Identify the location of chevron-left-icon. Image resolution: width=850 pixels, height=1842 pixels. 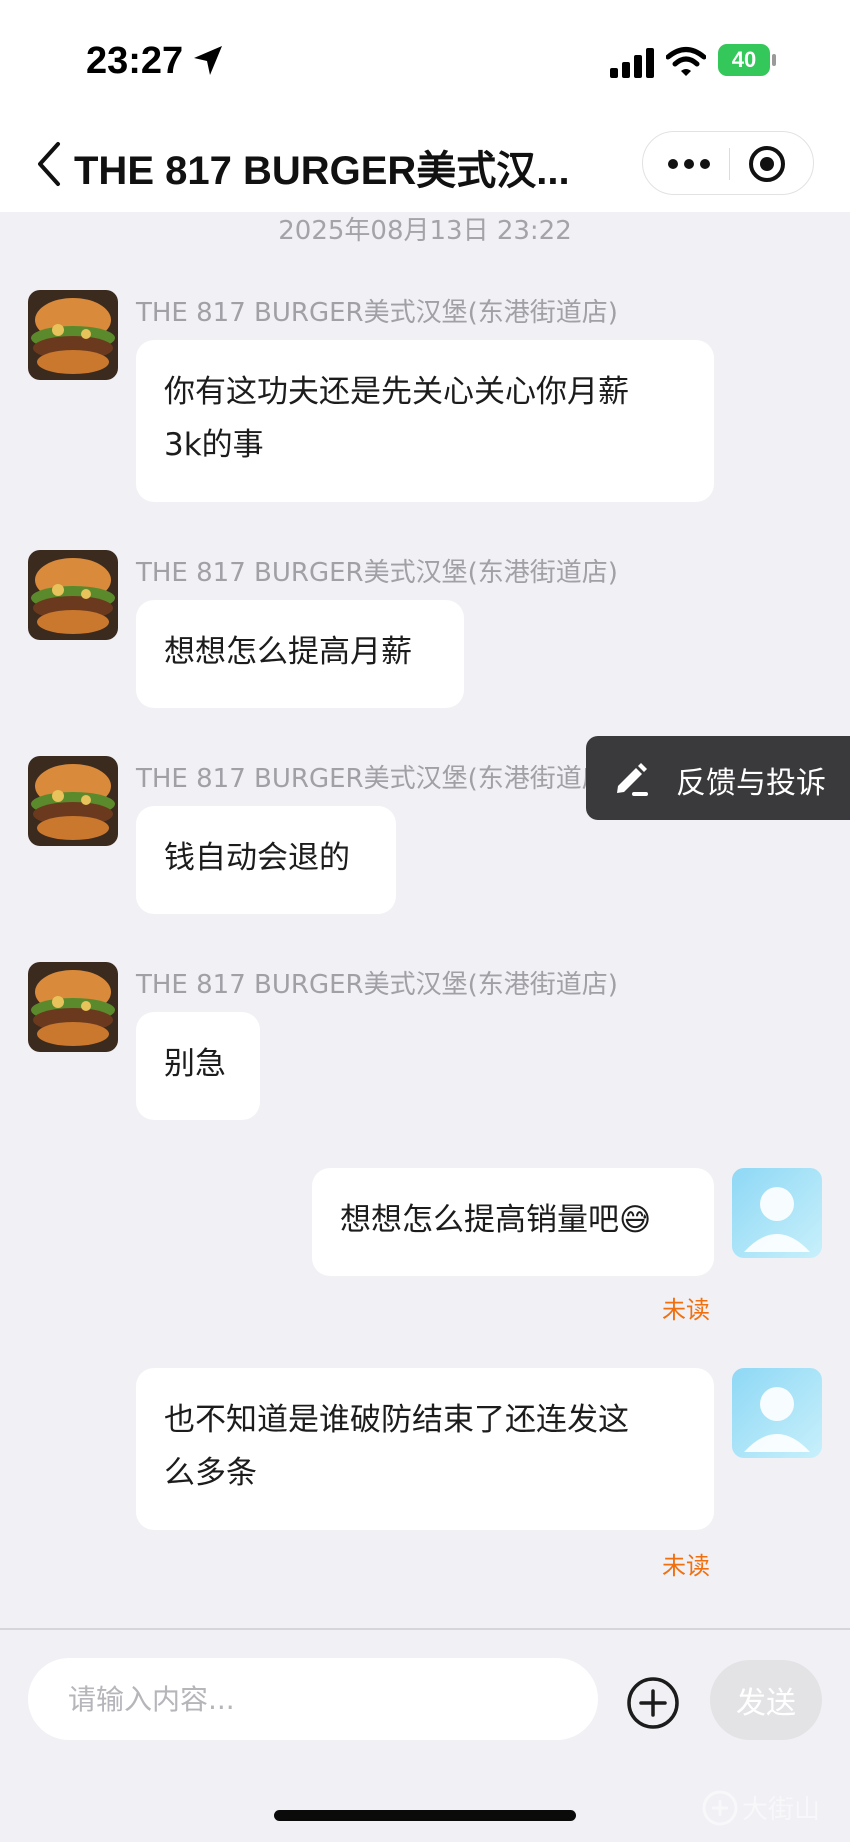
(49, 164).